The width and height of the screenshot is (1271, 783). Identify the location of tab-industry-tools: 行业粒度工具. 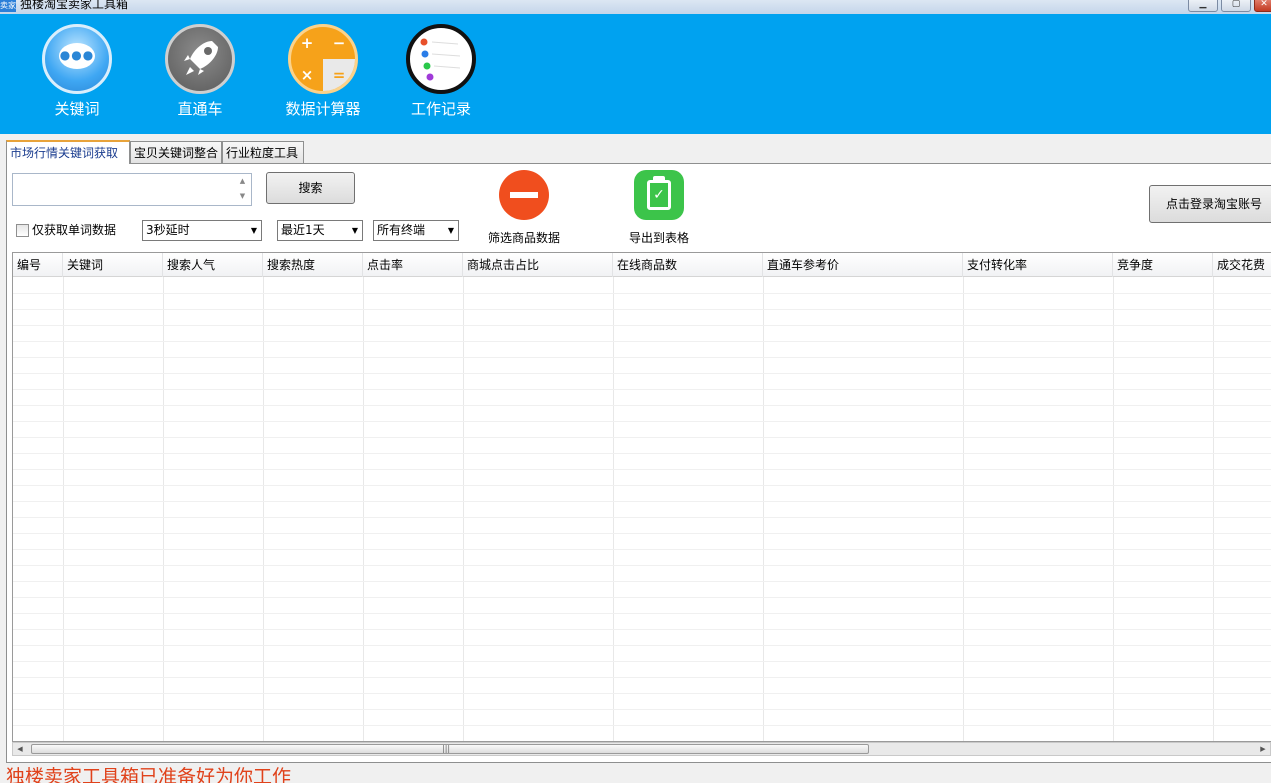
(263, 152).